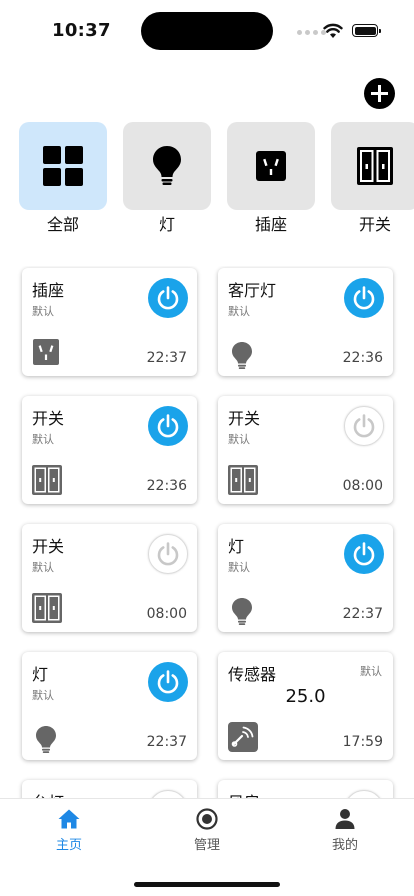  I want to click on grid-icon, so click(63, 166).